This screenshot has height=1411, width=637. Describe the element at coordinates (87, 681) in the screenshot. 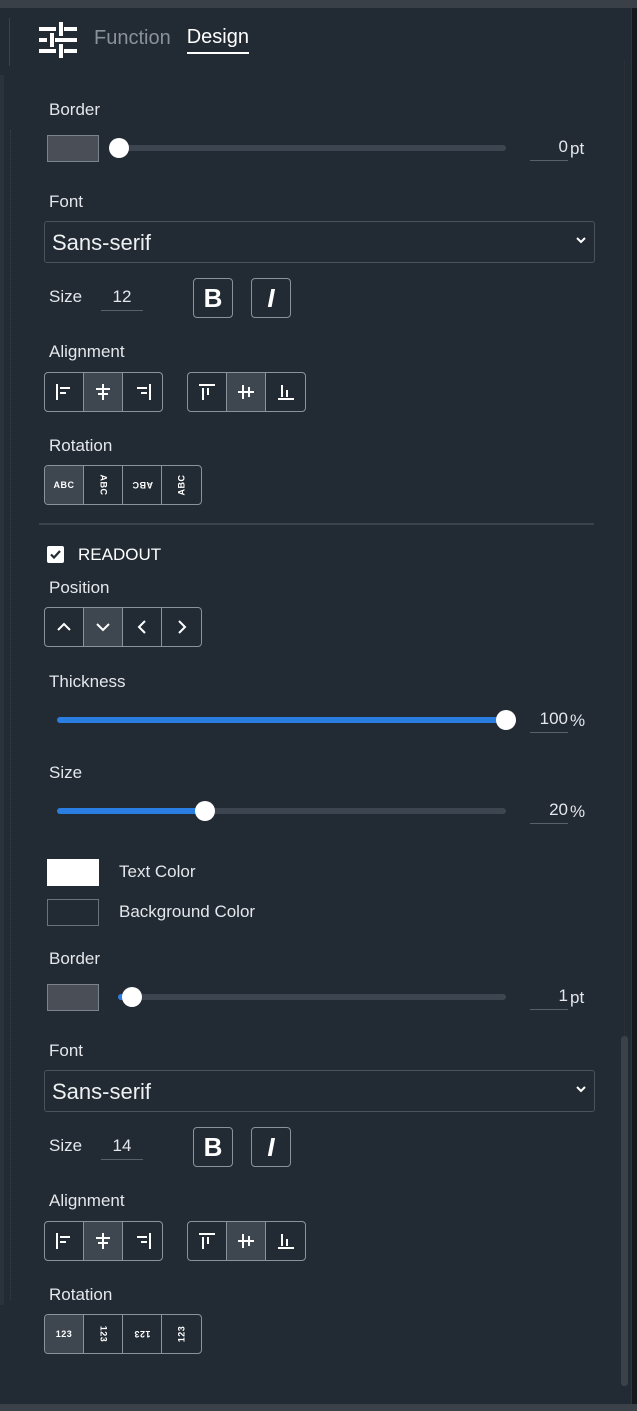

I see `thickness-label: Thickness` at that location.